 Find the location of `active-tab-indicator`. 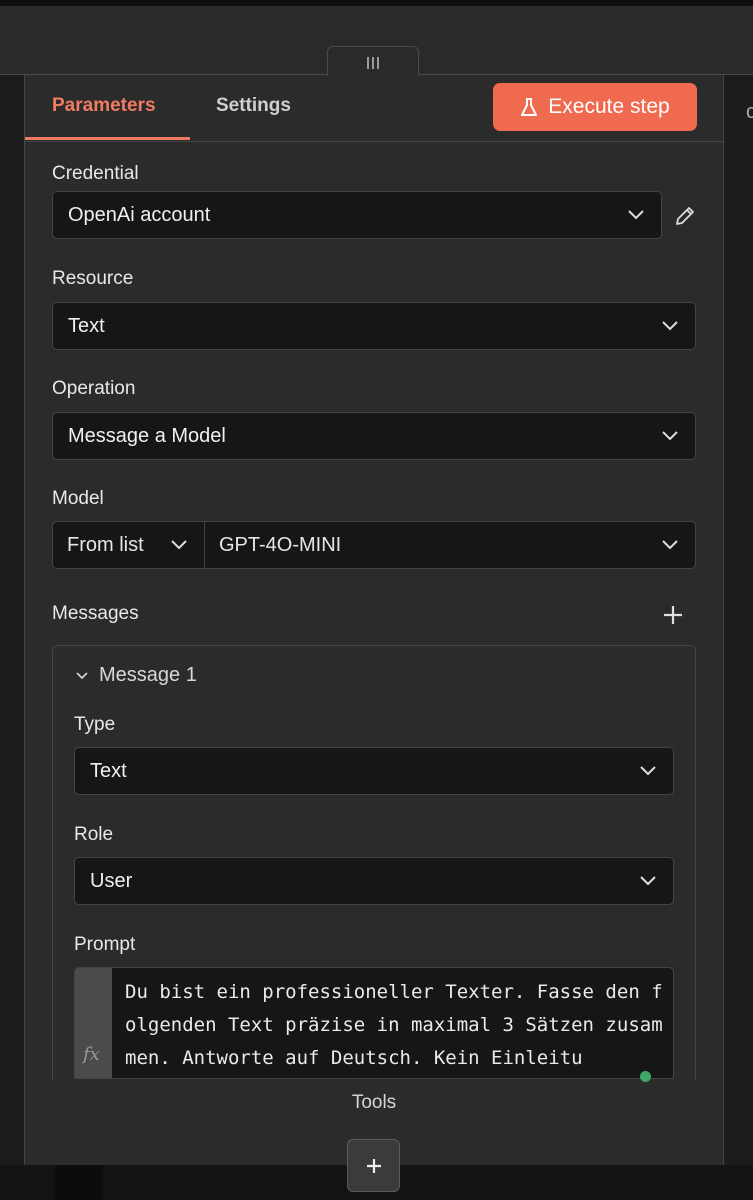

active-tab-indicator is located at coordinates (107, 138).